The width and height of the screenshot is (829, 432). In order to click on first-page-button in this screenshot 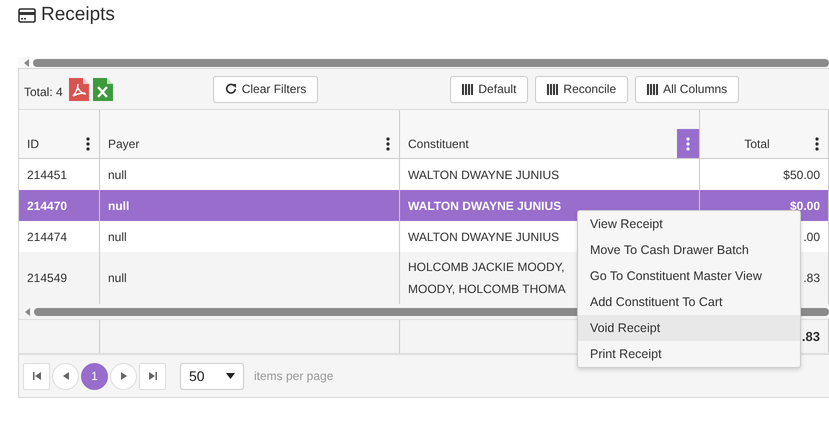, I will do `click(36, 376)`.